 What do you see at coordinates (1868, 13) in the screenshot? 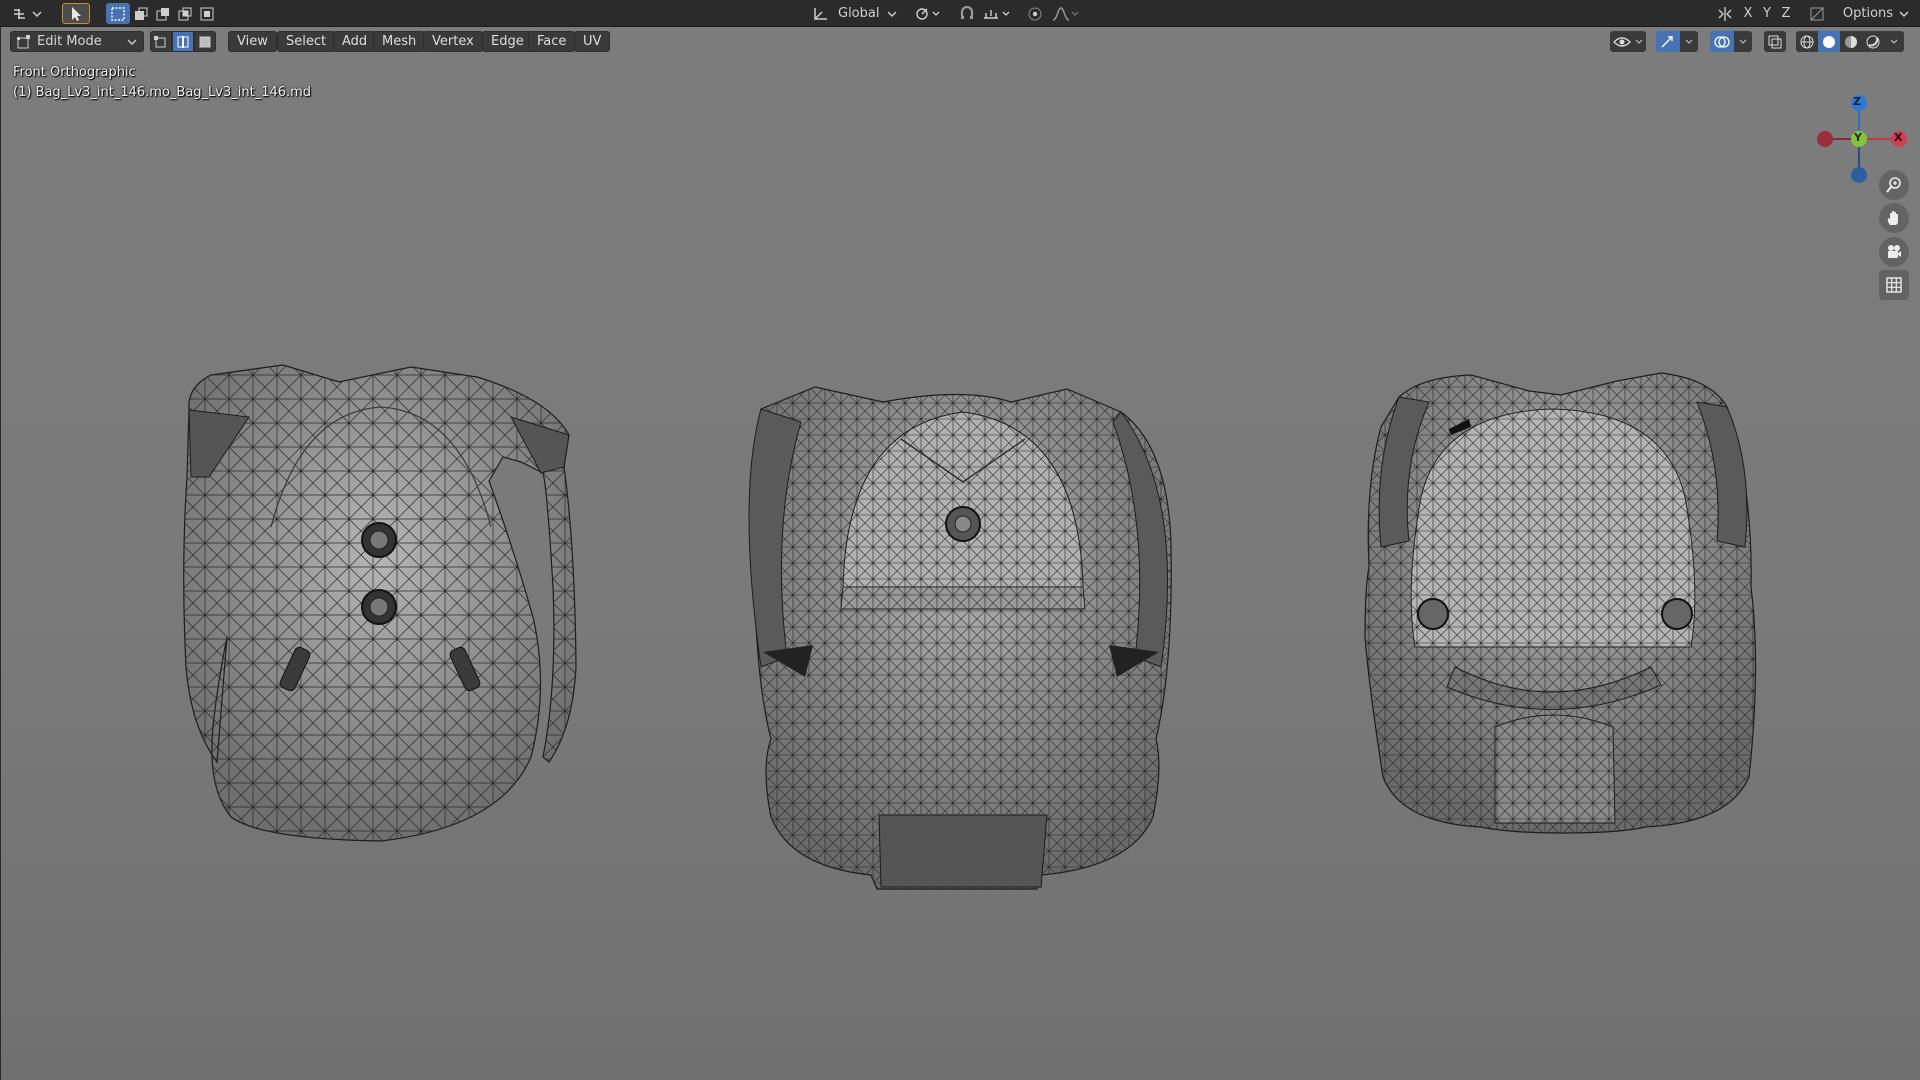
I see `options-label: Options` at bounding box center [1868, 13].